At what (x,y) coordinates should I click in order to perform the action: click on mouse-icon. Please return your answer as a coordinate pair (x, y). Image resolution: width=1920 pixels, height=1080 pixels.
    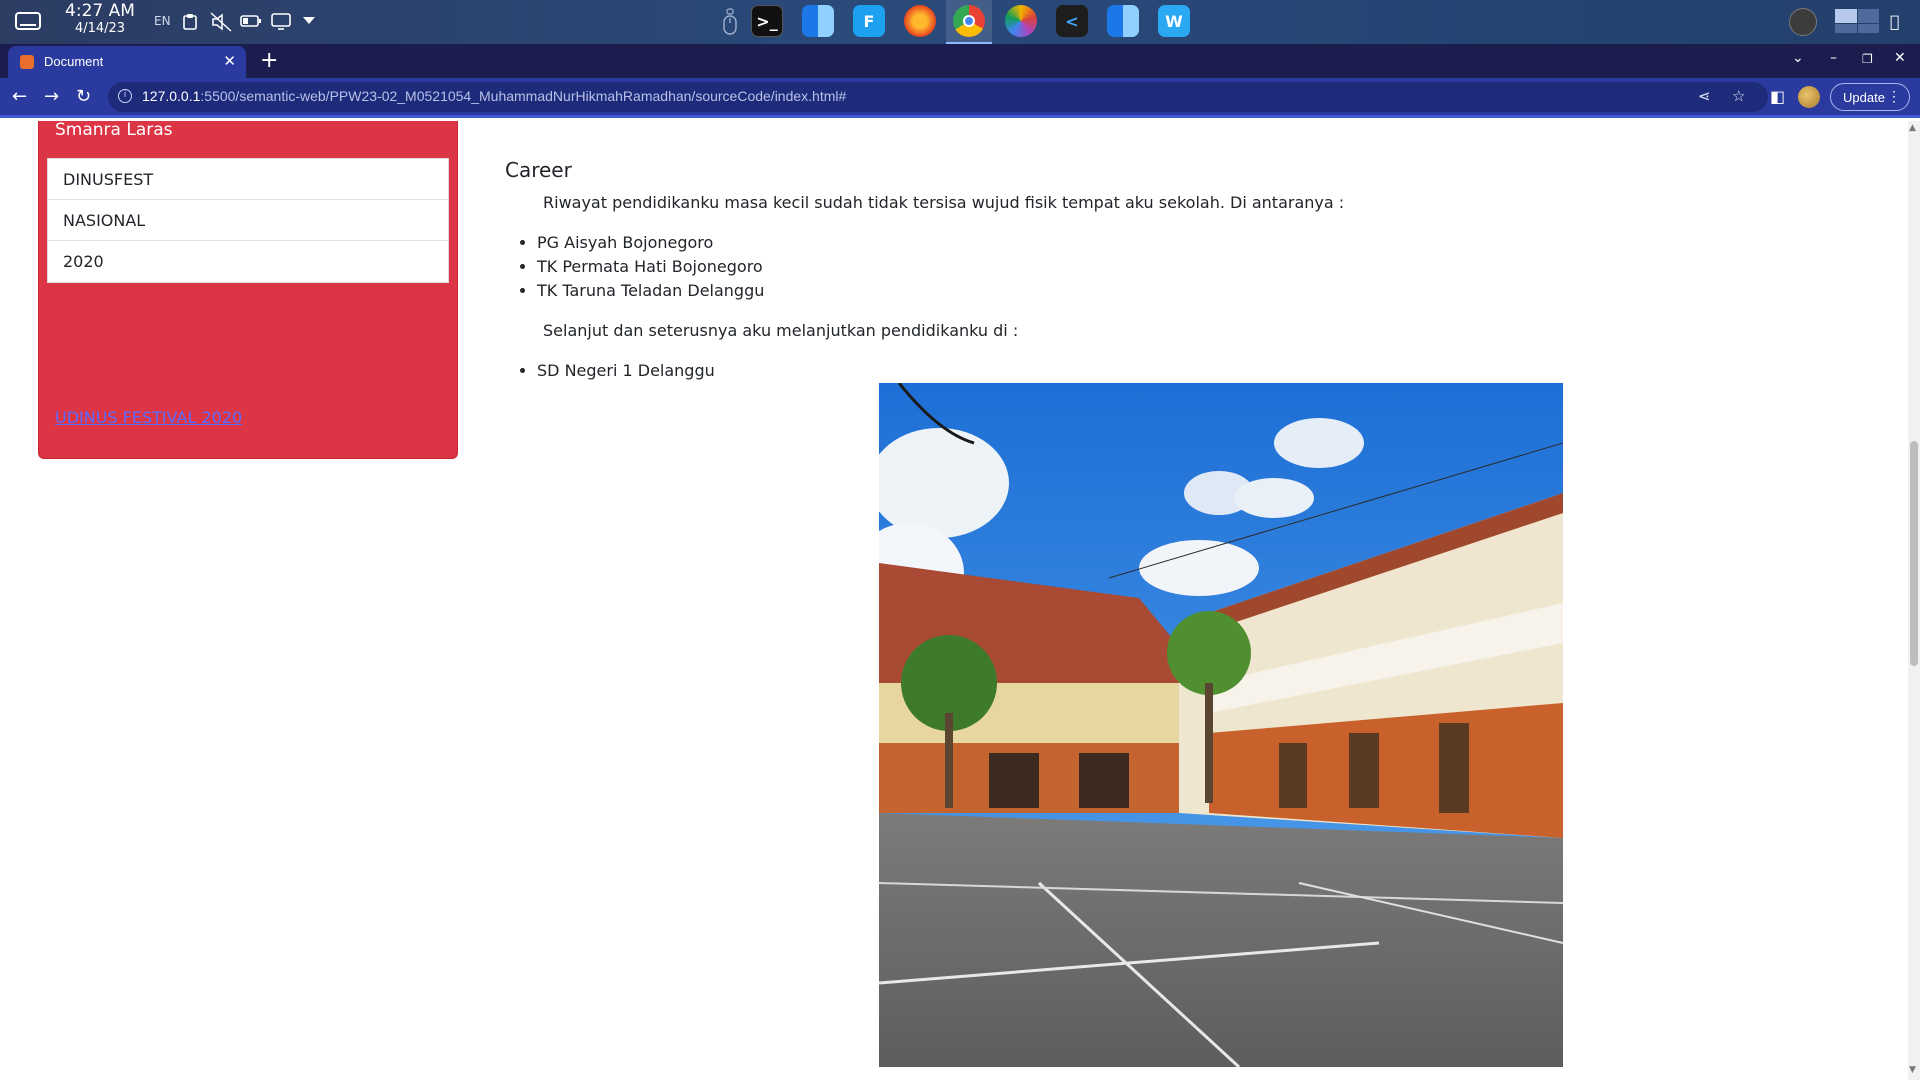
    Looking at the image, I should click on (730, 22).